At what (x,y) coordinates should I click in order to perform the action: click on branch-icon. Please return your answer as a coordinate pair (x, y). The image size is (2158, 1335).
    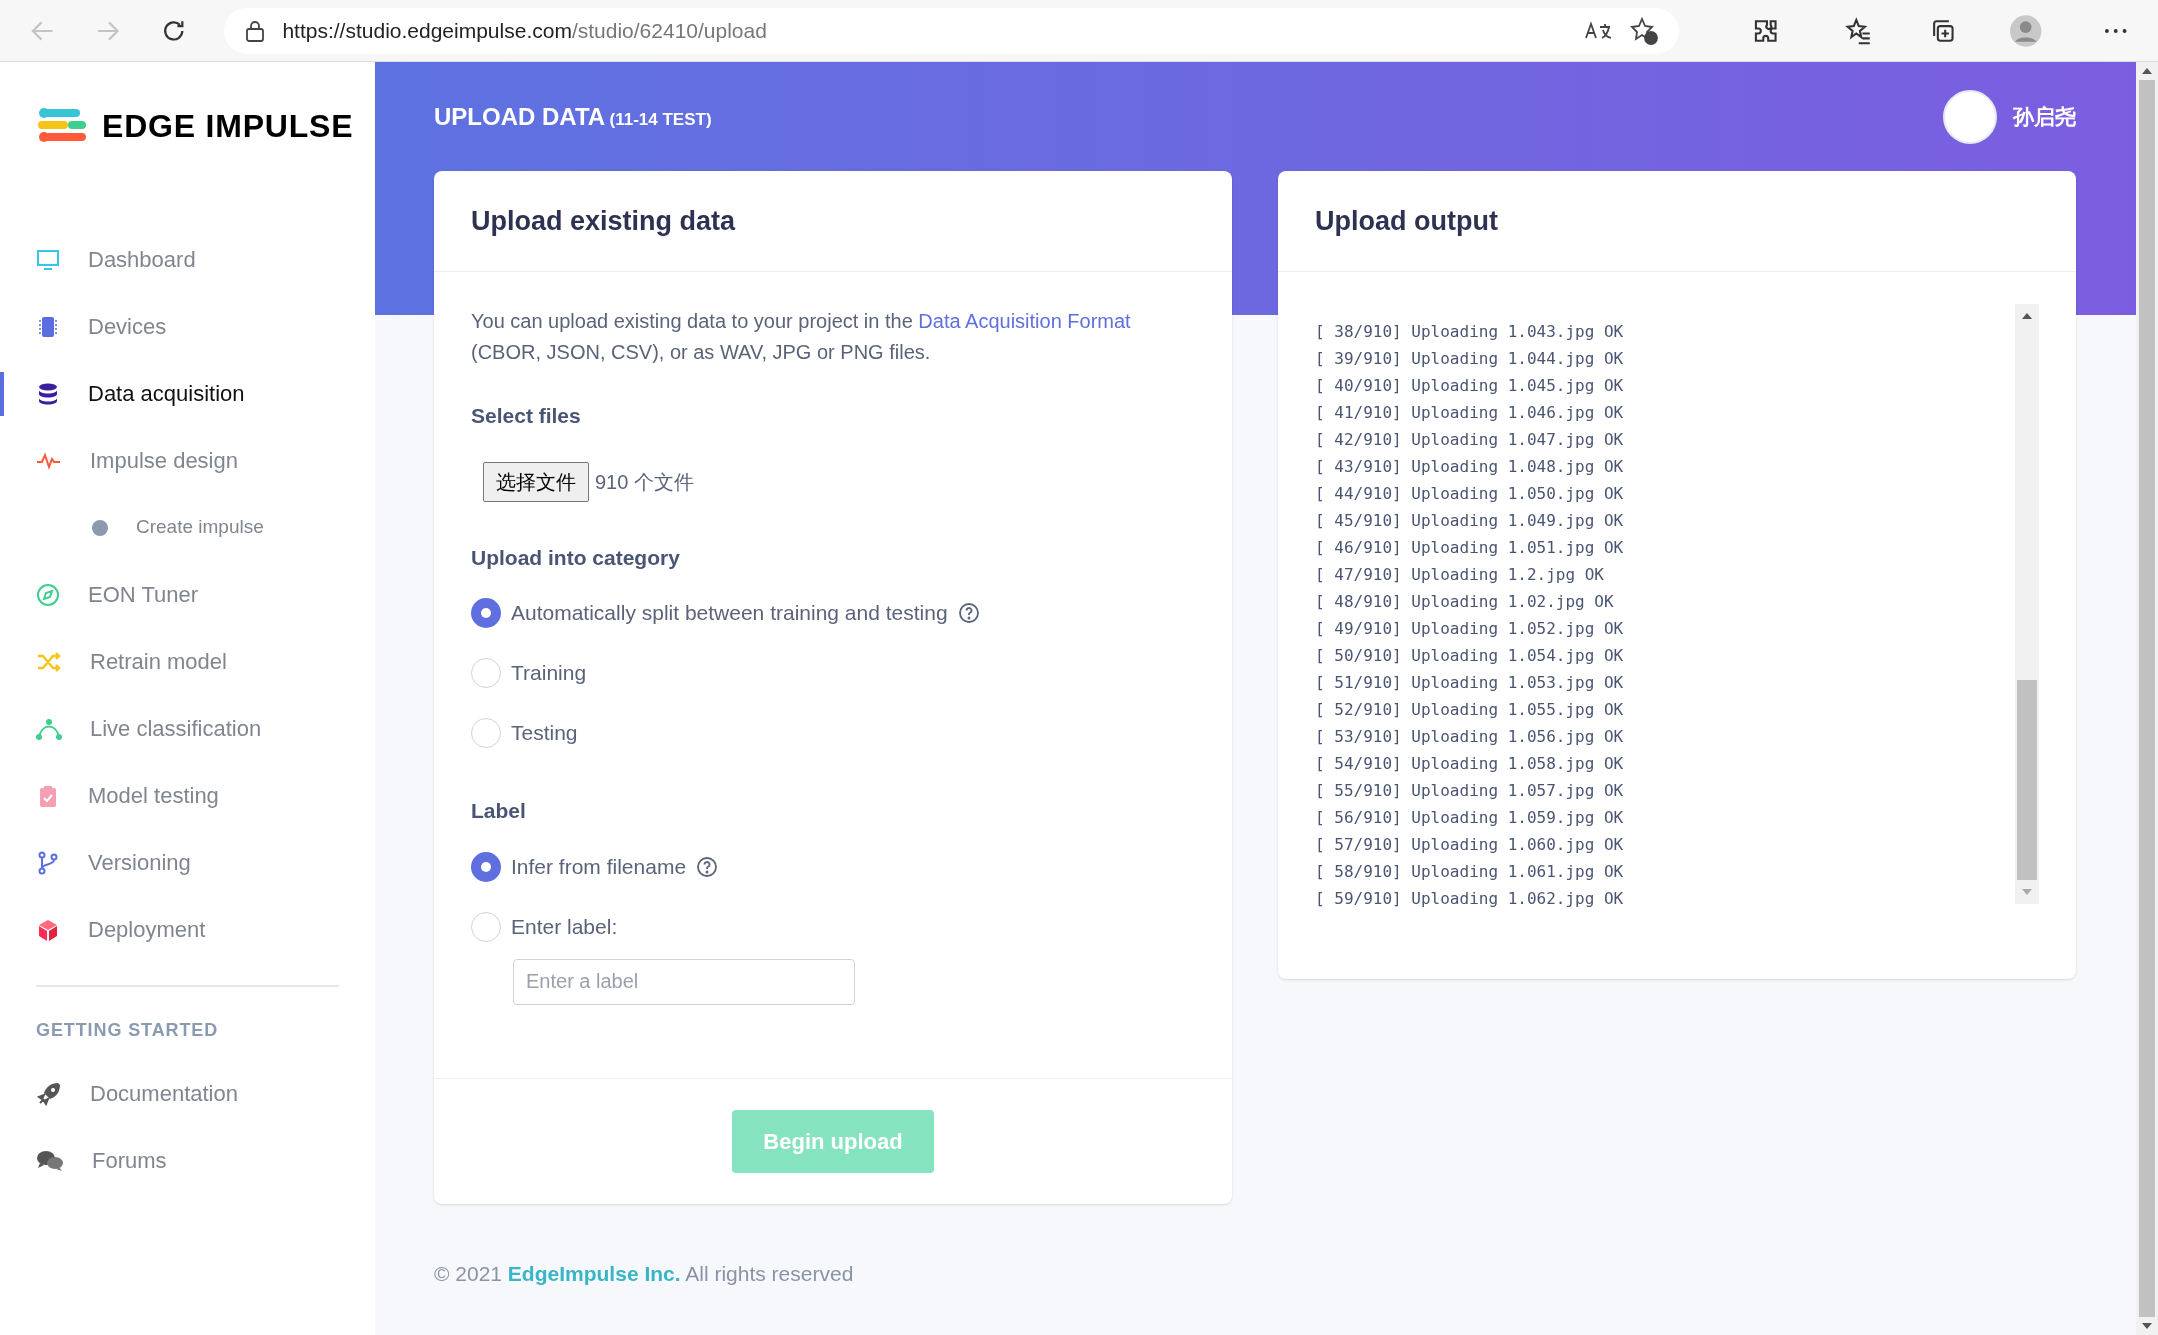
    Looking at the image, I should click on (48, 862).